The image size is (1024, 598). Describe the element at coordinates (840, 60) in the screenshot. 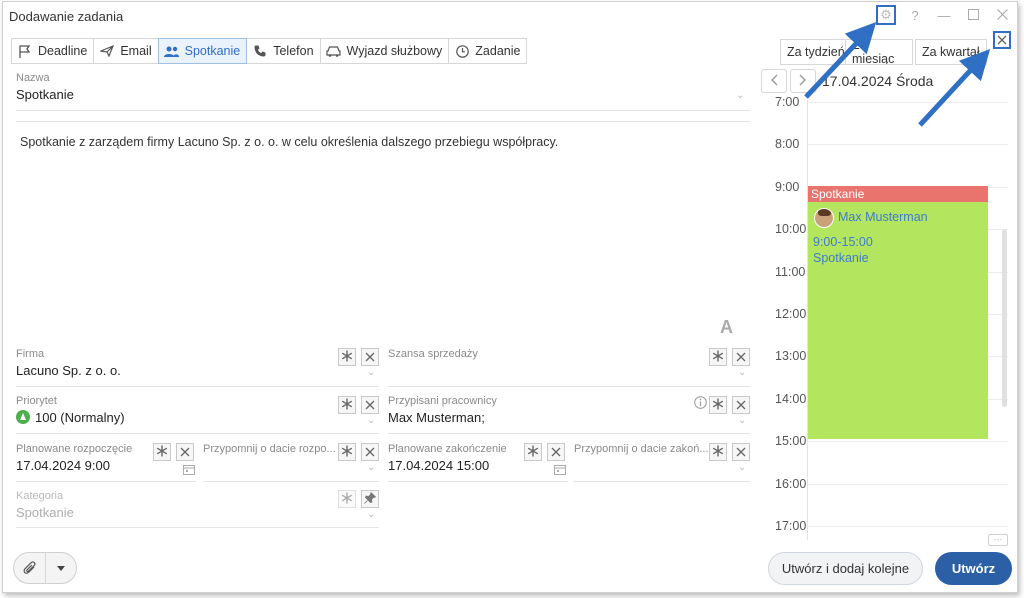

I see `arrow-to-settings` at that location.